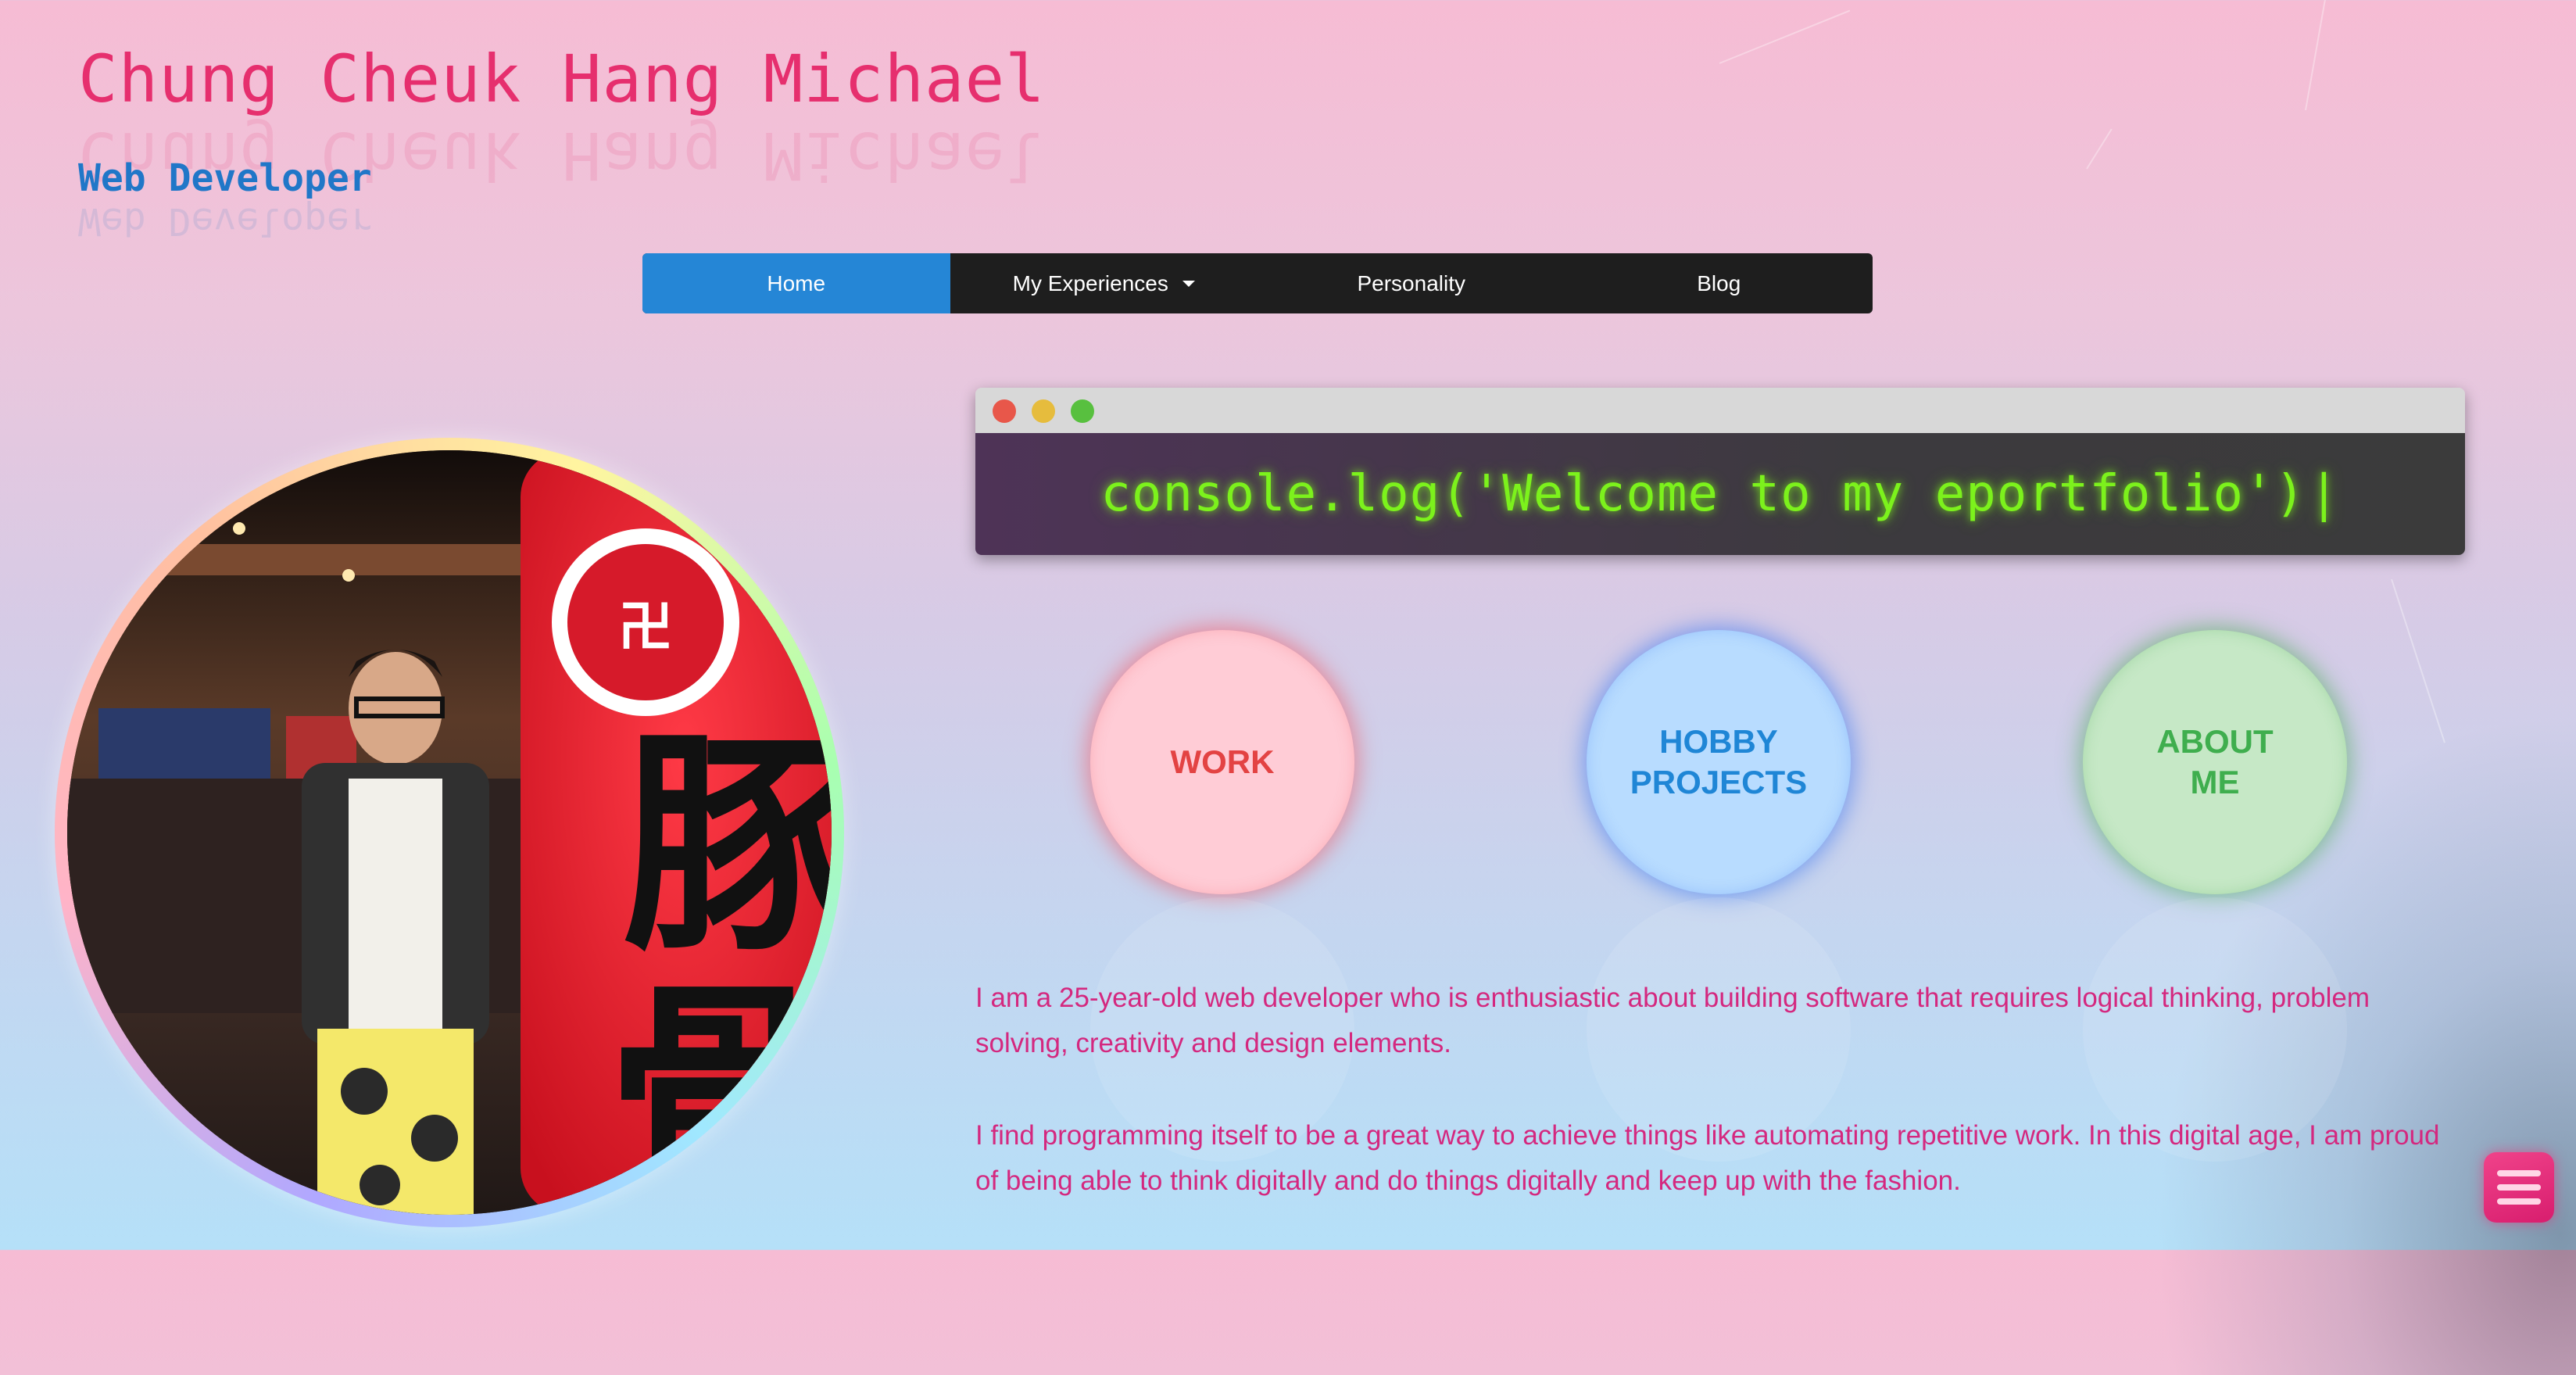 The width and height of the screenshot is (2576, 1375). I want to click on nav-blog-label: Blog, so click(1719, 283).